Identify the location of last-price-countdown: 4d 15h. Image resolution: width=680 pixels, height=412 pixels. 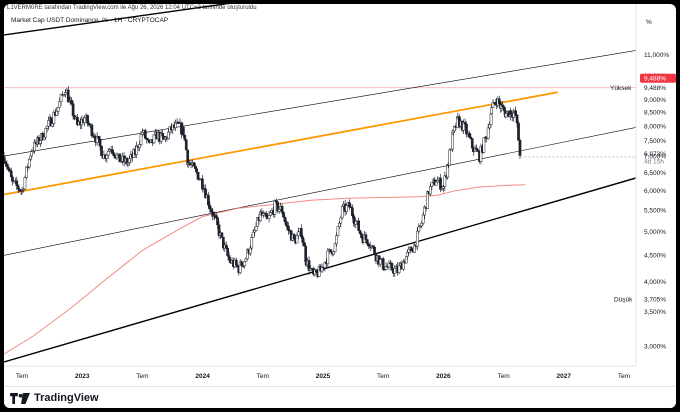
(654, 161).